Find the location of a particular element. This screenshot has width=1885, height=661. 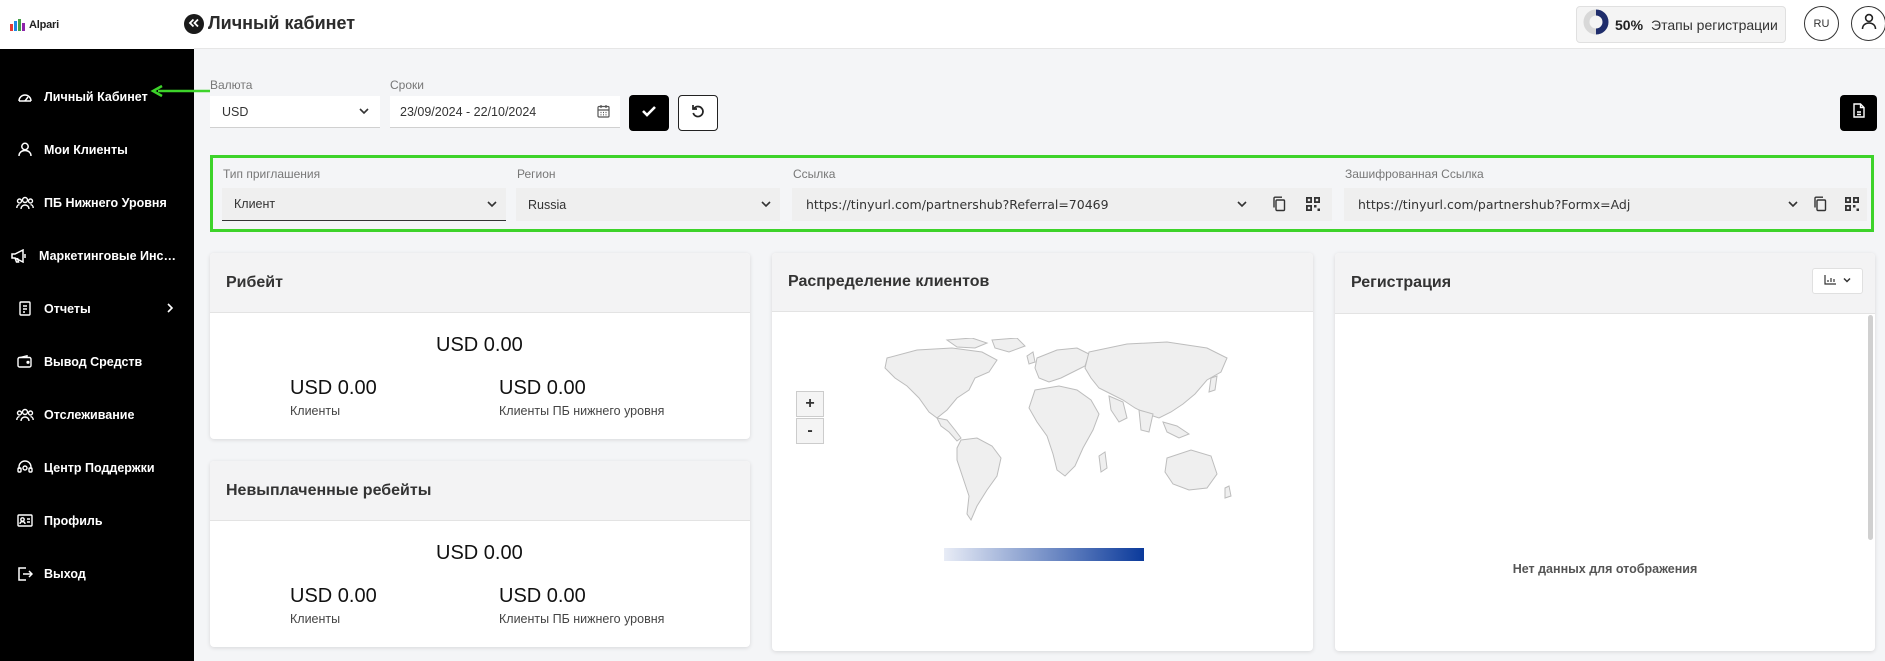

world-map is located at coordinates (1057, 433).